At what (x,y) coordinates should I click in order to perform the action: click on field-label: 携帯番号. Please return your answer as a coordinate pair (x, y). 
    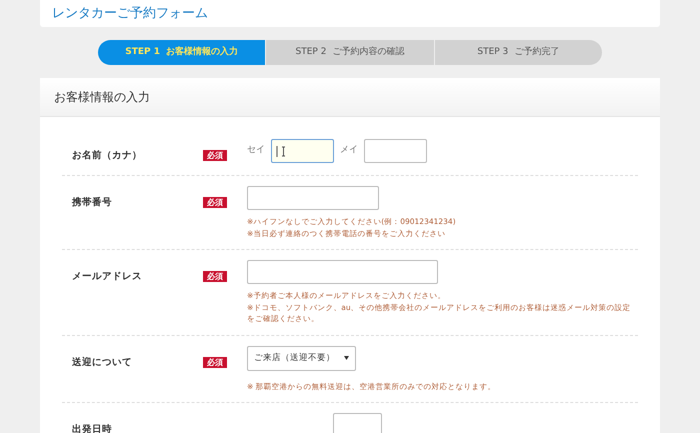
    Looking at the image, I should click on (92, 202).